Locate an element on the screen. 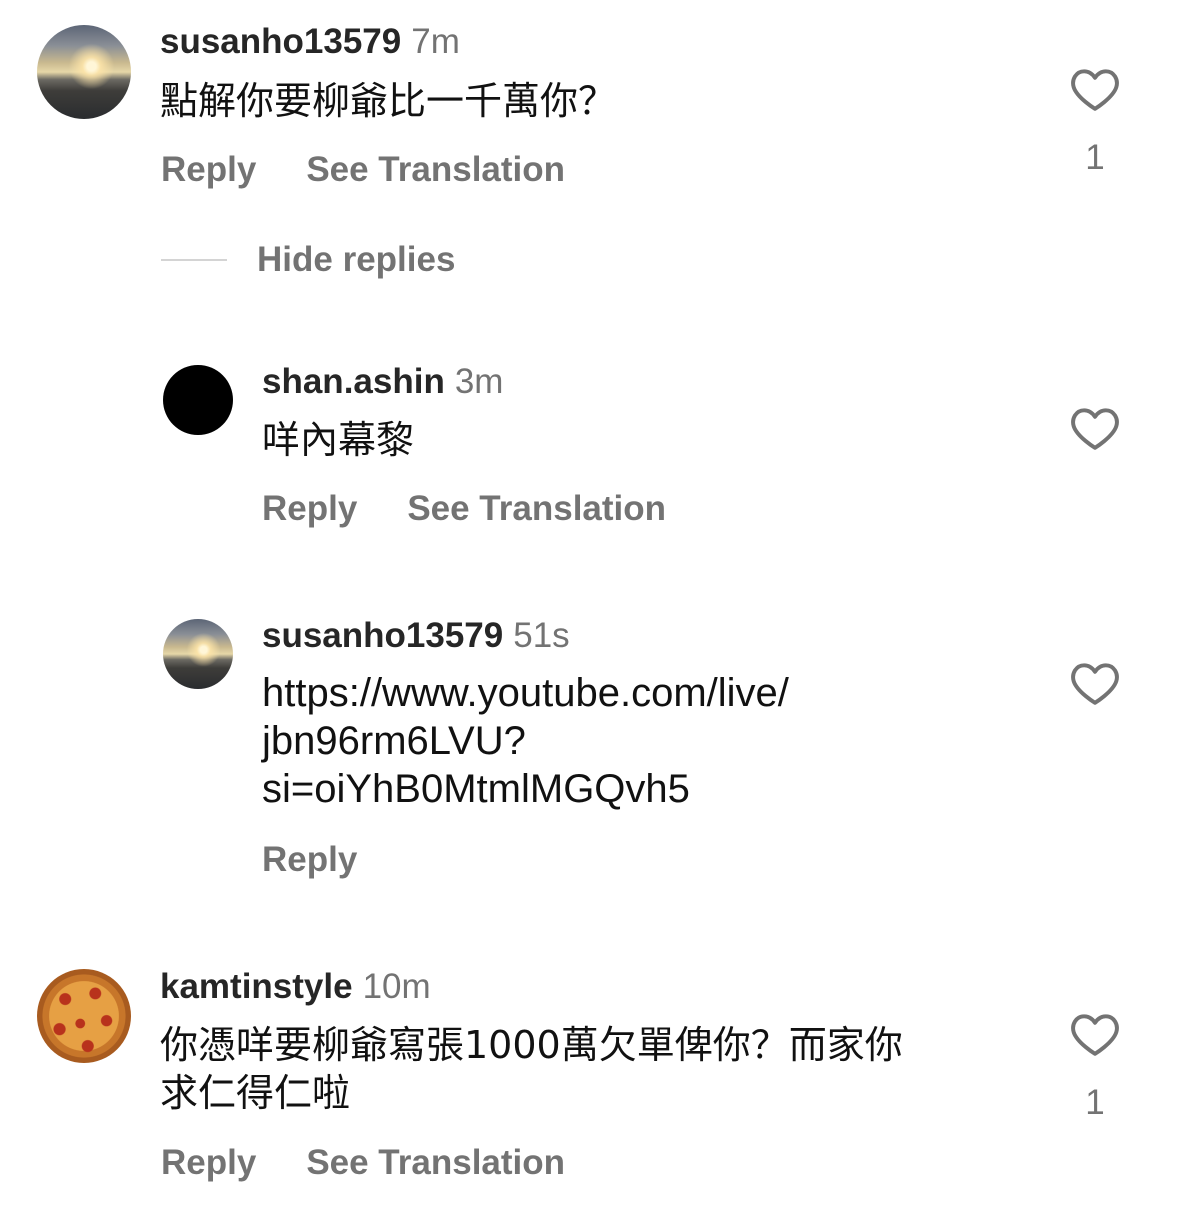 The height and width of the screenshot is (1219, 1179). comment-text-line: 你憑咩要柳爺寫張1000萬欠單俾你？而家你 is located at coordinates (531, 1045).